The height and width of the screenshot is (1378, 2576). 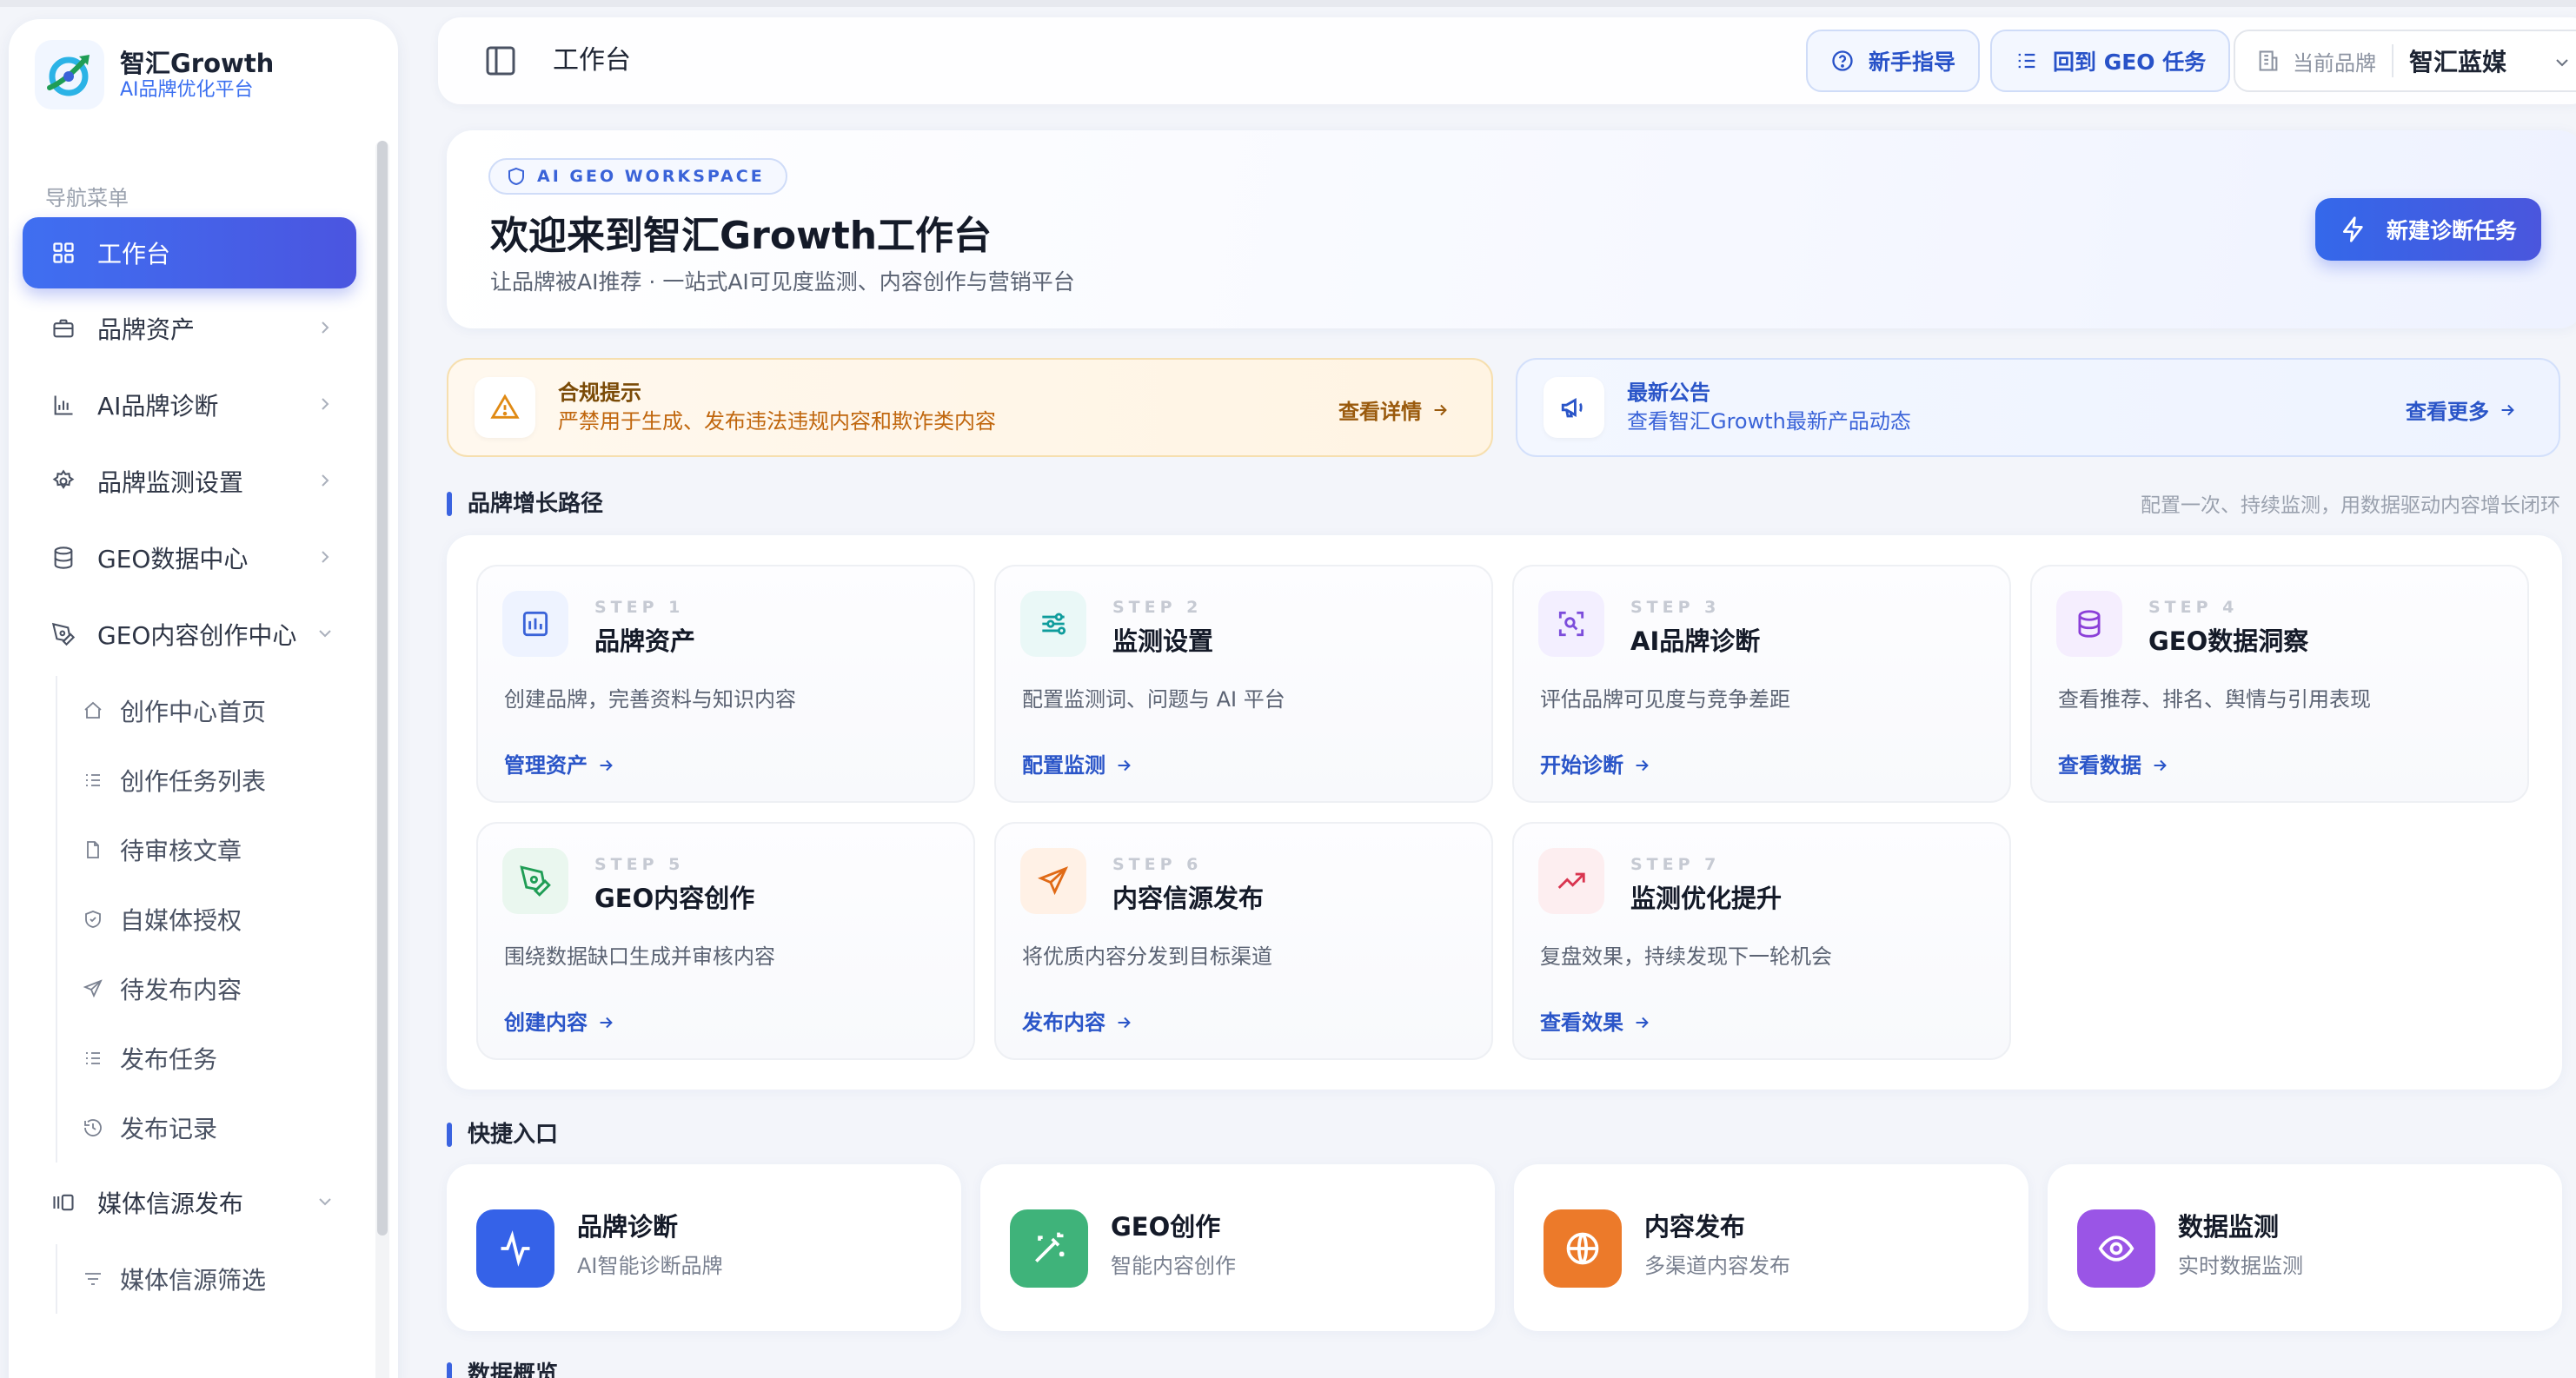 I want to click on quick-entry-desc: 智能内容创作, so click(x=1173, y=1266).